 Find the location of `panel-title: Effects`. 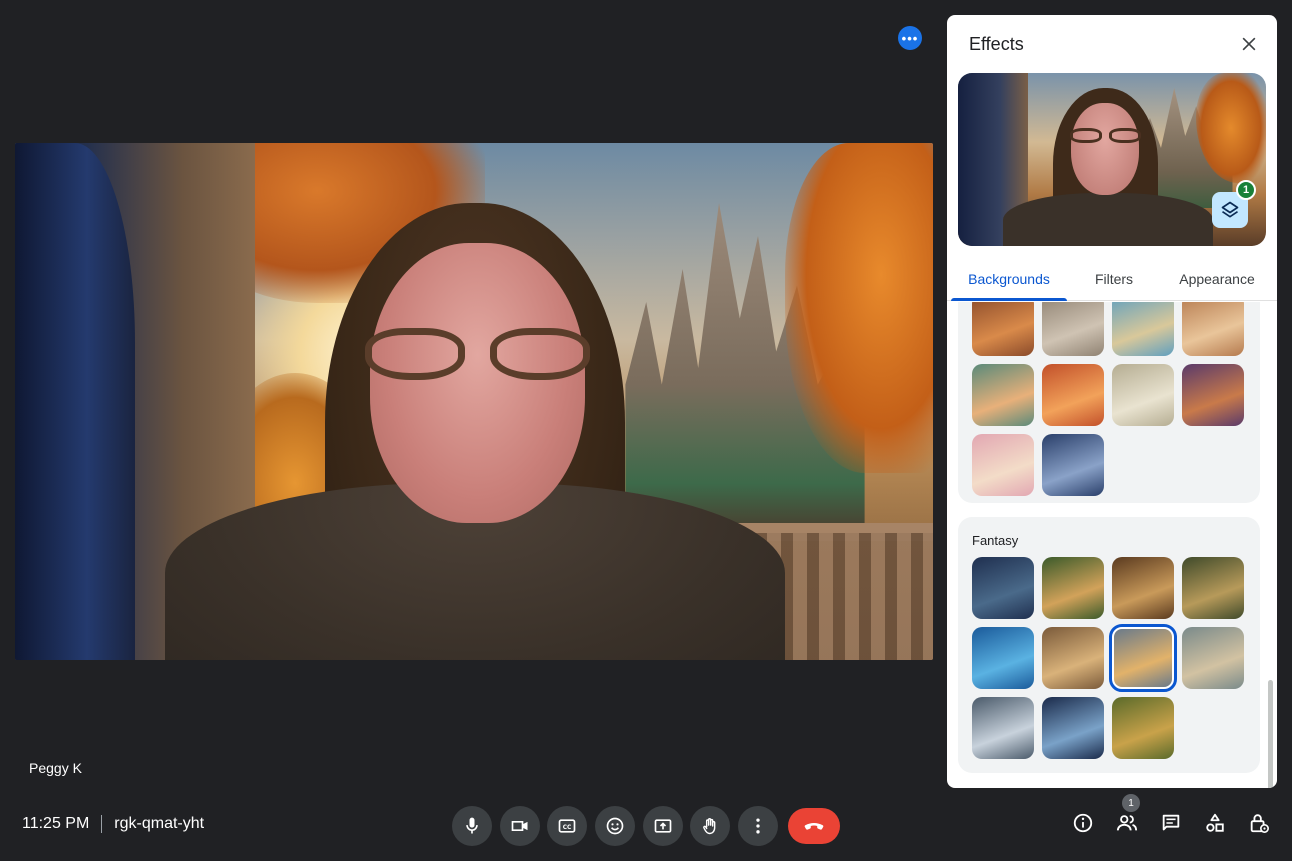

panel-title: Effects is located at coordinates (996, 44).